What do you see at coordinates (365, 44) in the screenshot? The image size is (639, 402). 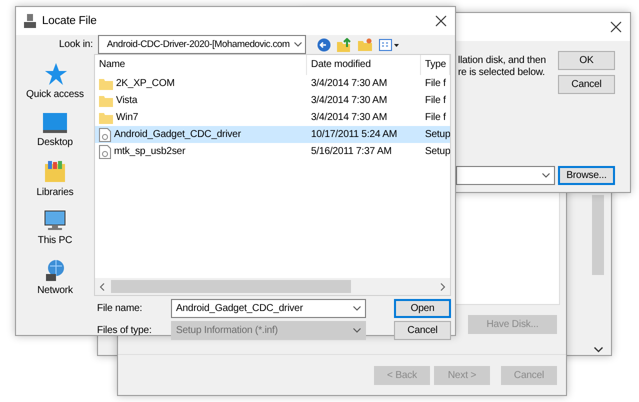 I see `new-folder-icon` at bounding box center [365, 44].